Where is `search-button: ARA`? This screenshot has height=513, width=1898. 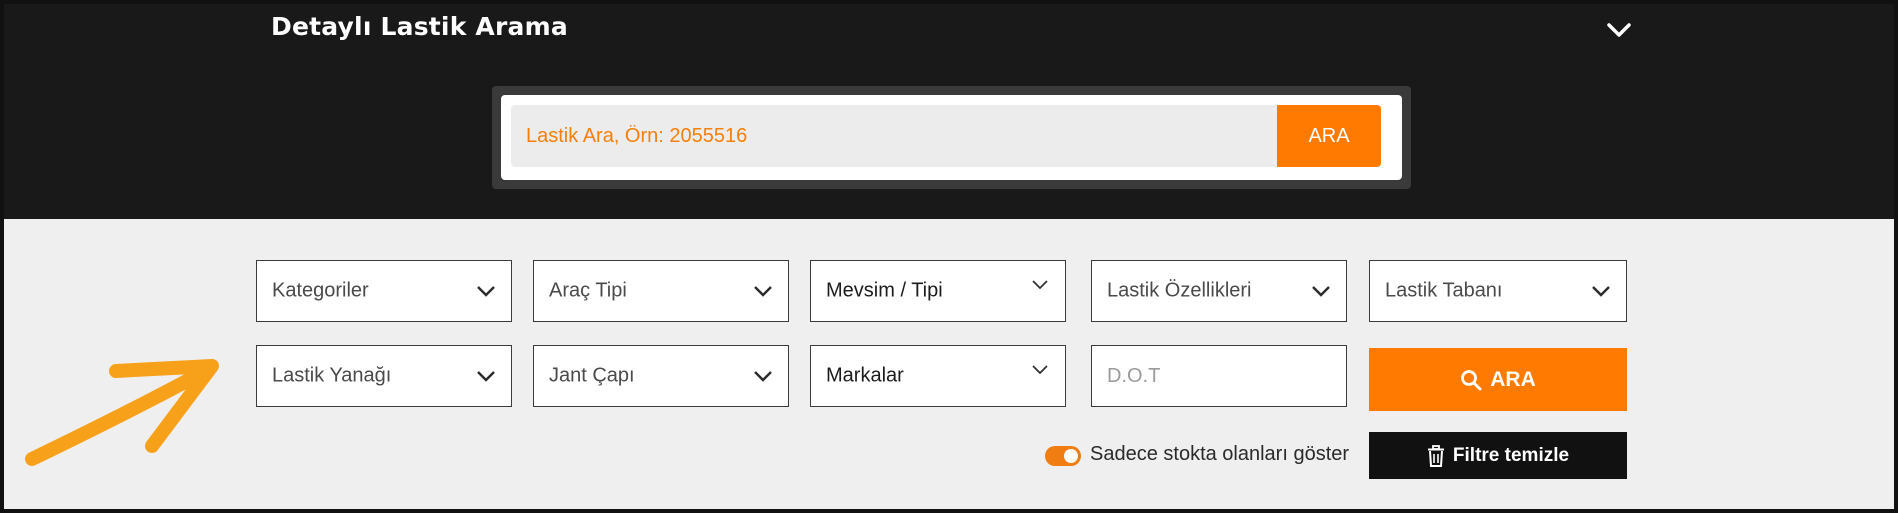 search-button: ARA is located at coordinates (1329, 136).